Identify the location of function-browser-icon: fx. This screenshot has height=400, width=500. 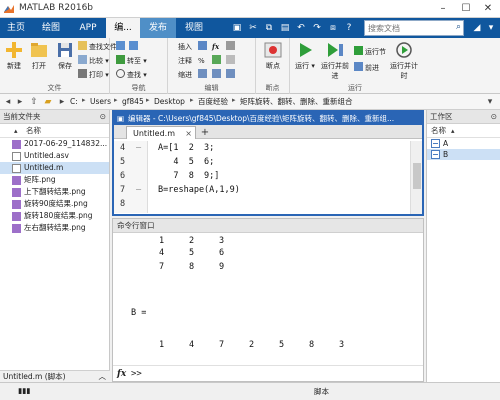
(121, 374).